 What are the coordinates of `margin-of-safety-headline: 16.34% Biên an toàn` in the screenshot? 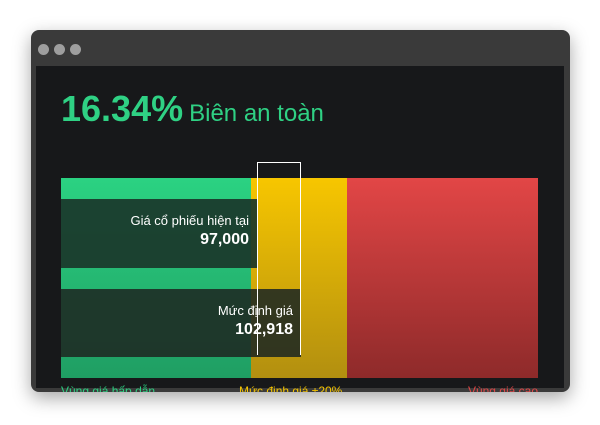 It's located at (192, 109).